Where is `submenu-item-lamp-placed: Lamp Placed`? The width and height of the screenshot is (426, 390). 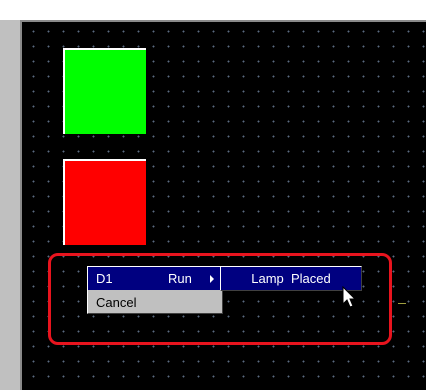 submenu-item-lamp-placed: Lamp Placed is located at coordinates (291, 278).